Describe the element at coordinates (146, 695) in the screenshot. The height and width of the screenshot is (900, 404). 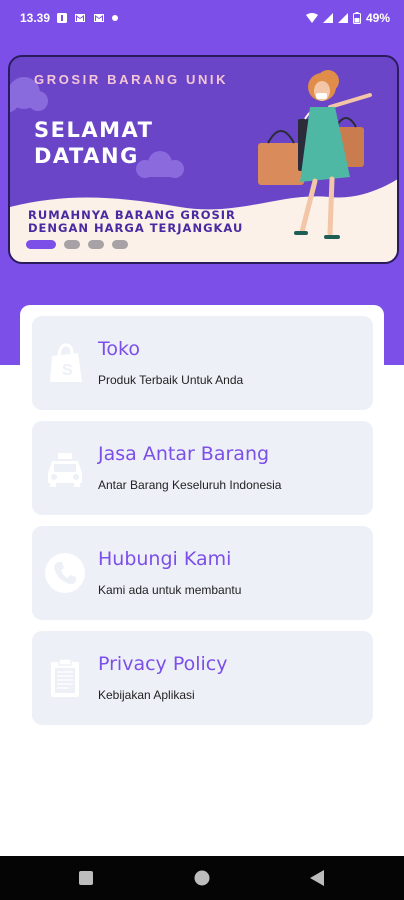
I see `menu-item-description: Kebijakan Aplikasi` at that location.